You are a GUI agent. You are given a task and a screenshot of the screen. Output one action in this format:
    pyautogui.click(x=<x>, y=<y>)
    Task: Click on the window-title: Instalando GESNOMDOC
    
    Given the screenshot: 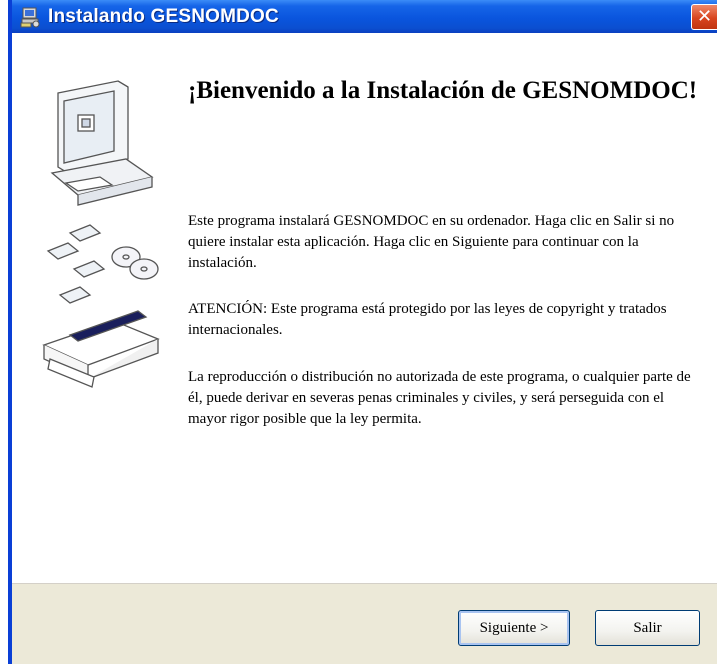 What is the action you would take?
    pyautogui.click(x=163, y=16)
    